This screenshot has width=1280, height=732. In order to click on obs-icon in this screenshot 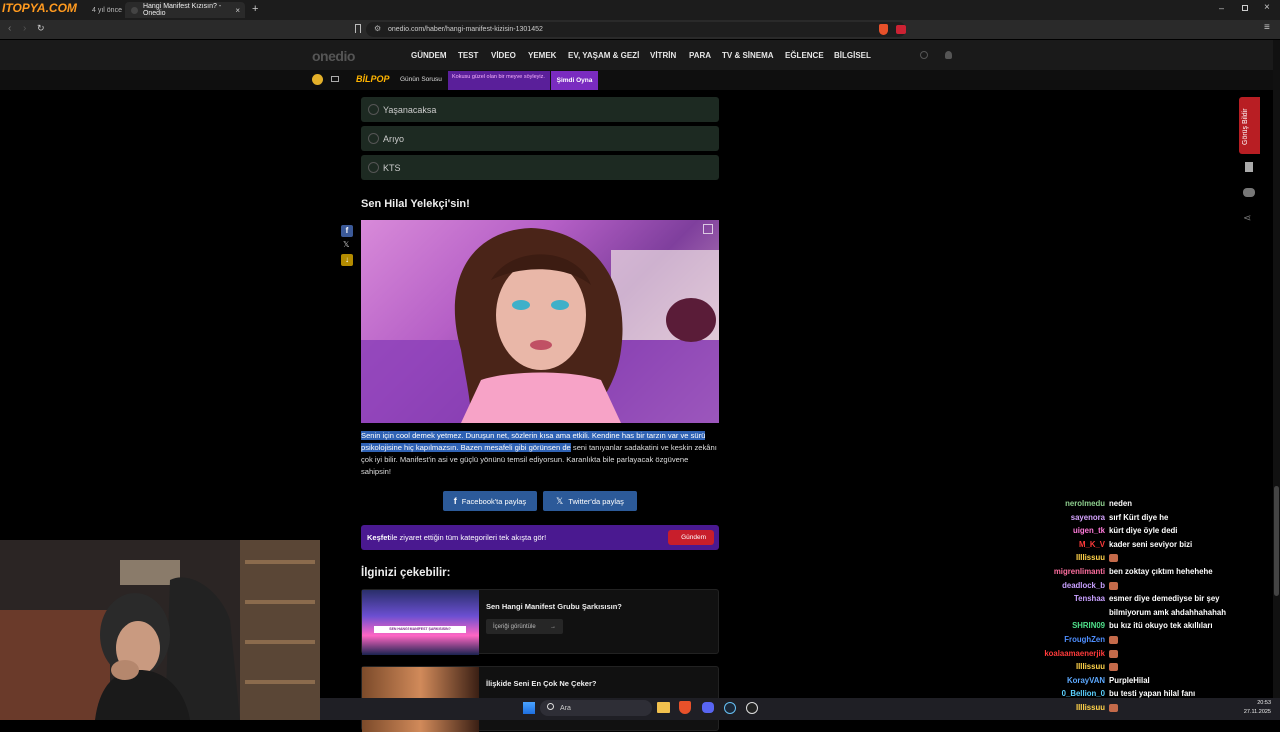, I will do `click(752, 708)`.